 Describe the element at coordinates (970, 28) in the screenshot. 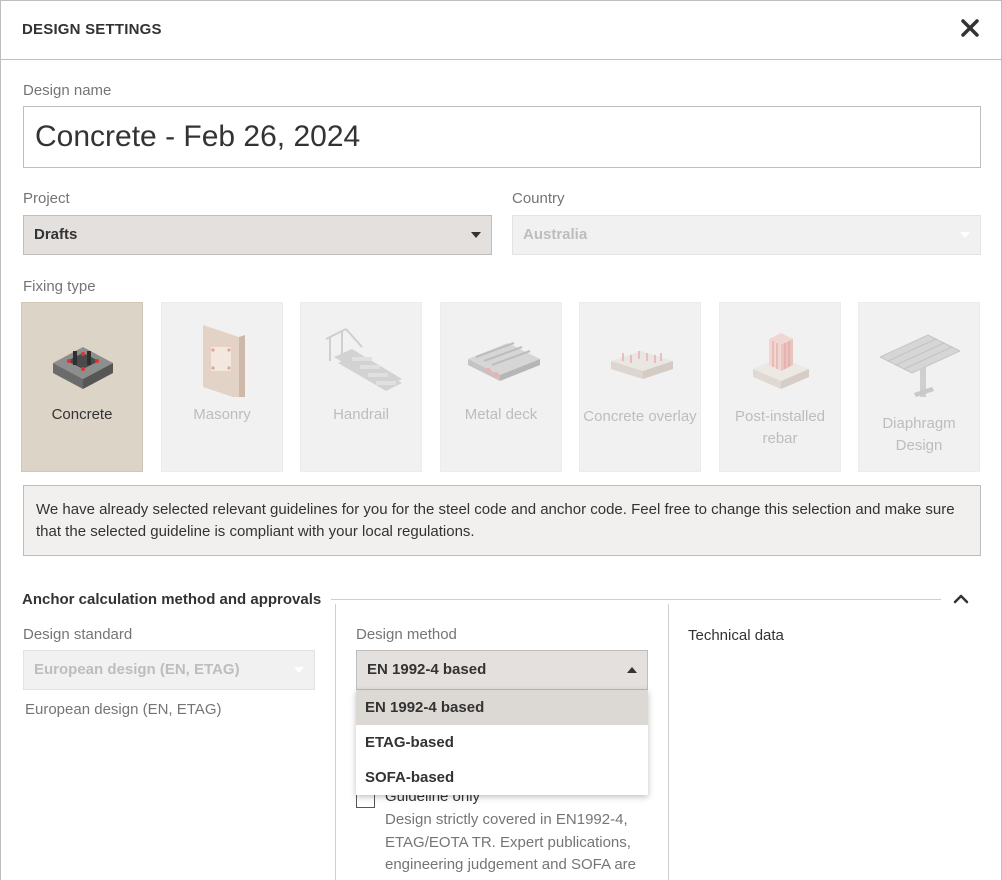

I see `close-icon` at that location.